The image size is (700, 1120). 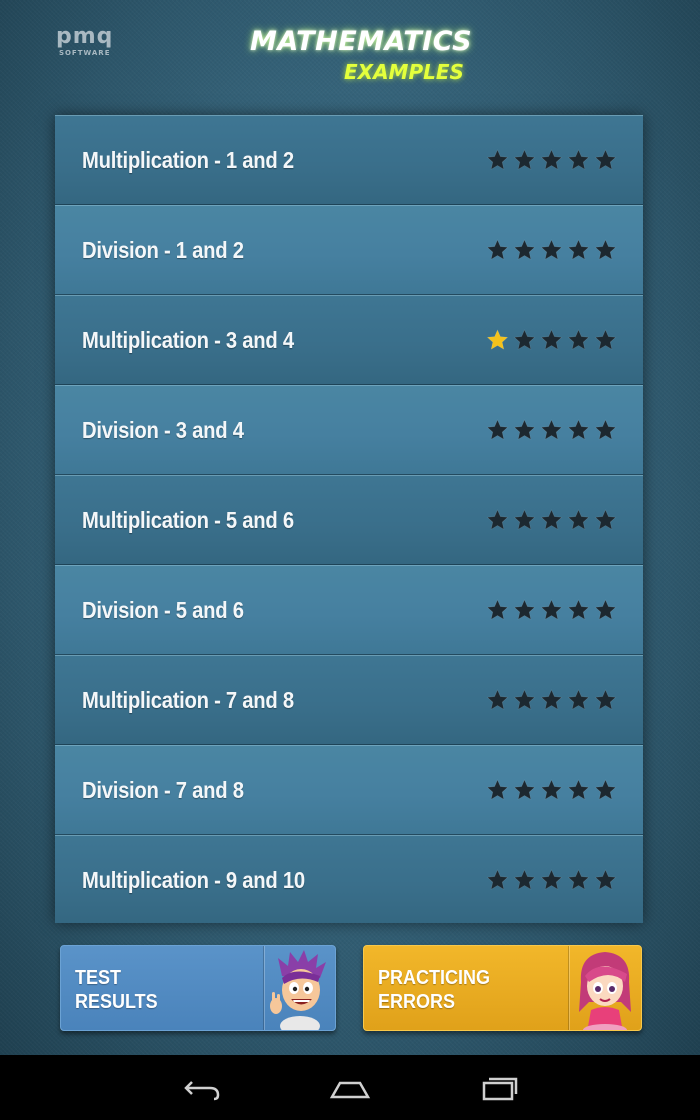 I want to click on lesson-label: Multiplication - 1 and 2, so click(x=188, y=159).